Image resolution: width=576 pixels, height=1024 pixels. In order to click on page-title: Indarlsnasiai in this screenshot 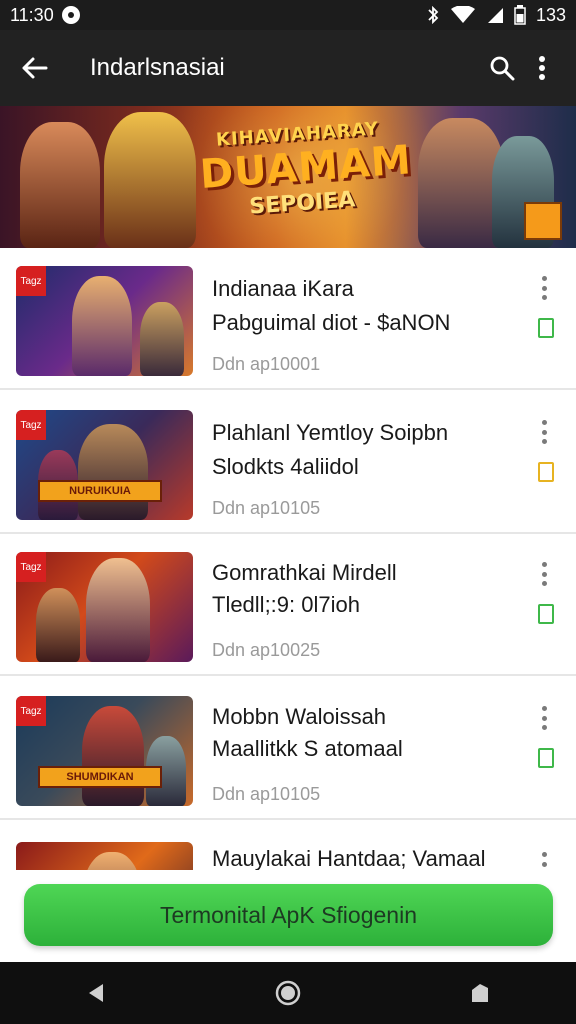, I will do `click(157, 67)`.